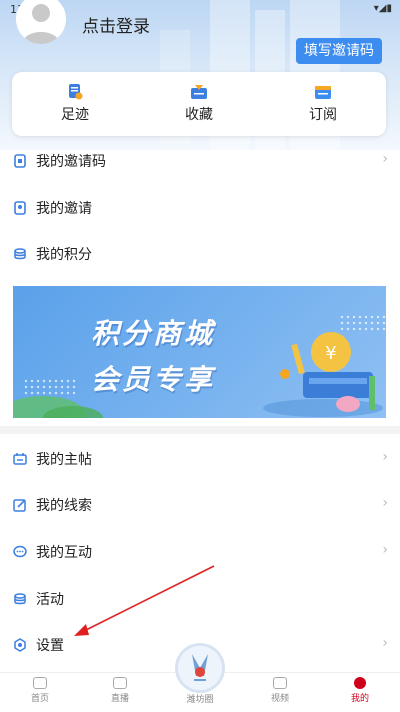 The width and height of the screenshot is (400, 712). I want to click on interaction-icon, so click(20, 551).